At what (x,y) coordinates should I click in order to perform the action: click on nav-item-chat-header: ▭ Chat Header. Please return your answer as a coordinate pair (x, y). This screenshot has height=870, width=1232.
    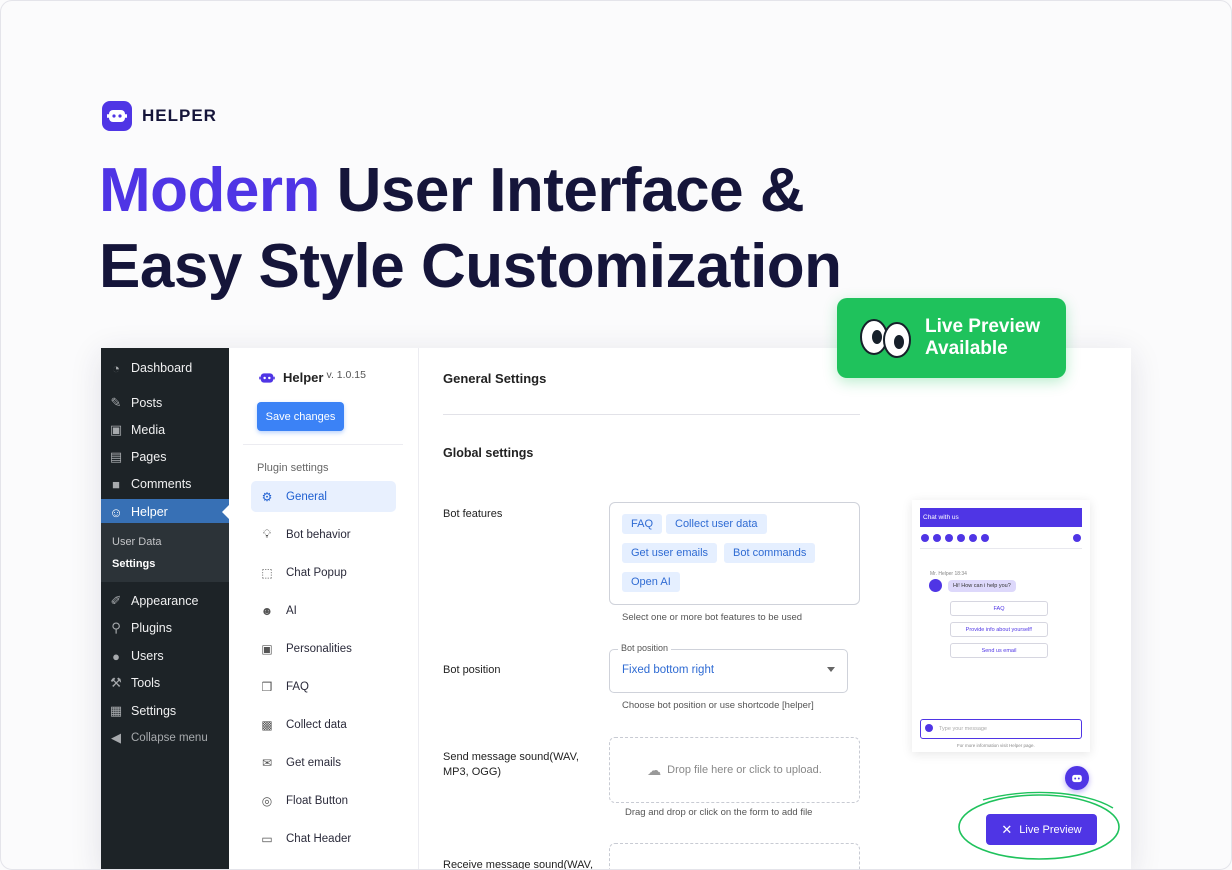
    Looking at the image, I should click on (323, 838).